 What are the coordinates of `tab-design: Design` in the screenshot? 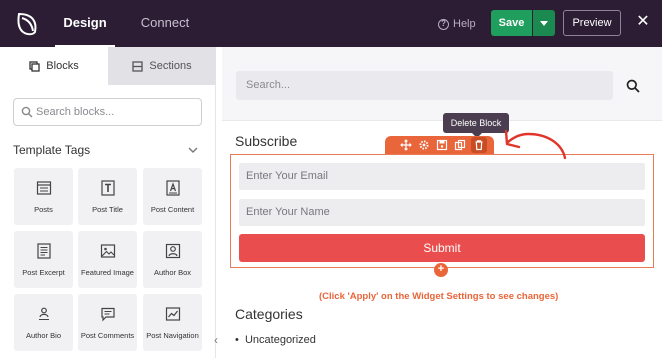 It's located at (85, 23).